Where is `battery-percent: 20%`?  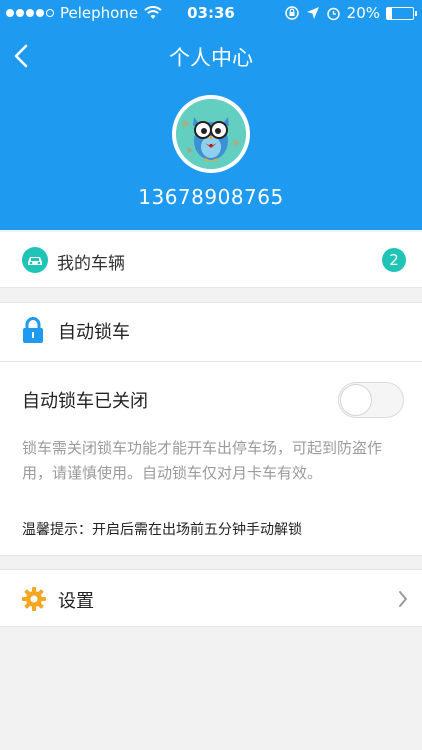 battery-percent: 20% is located at coordinates (363, 13).